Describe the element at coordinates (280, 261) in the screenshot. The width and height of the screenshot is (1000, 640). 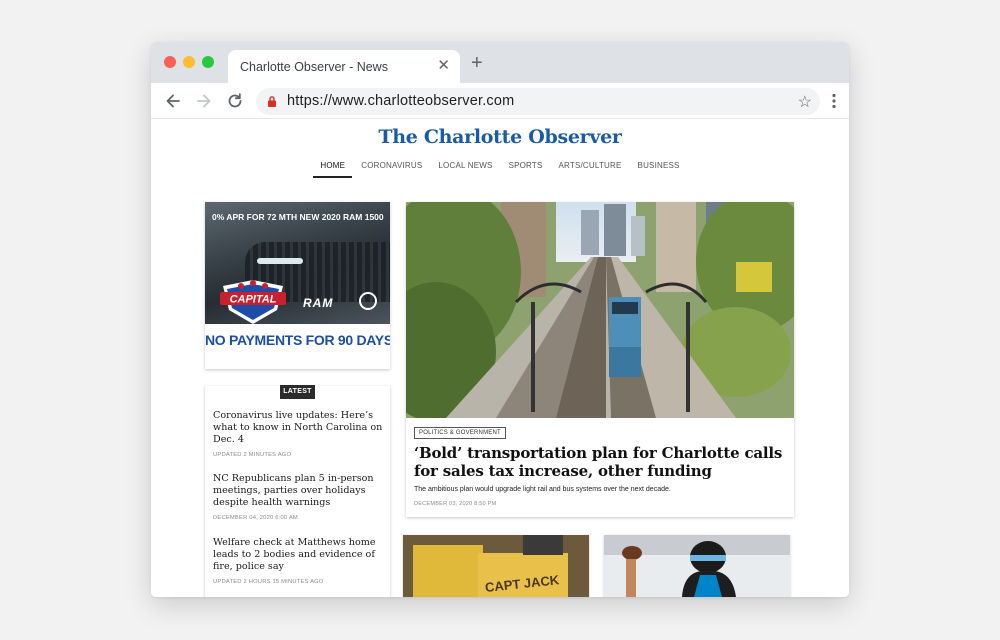
I see `truck-headlight-shape` at that location.